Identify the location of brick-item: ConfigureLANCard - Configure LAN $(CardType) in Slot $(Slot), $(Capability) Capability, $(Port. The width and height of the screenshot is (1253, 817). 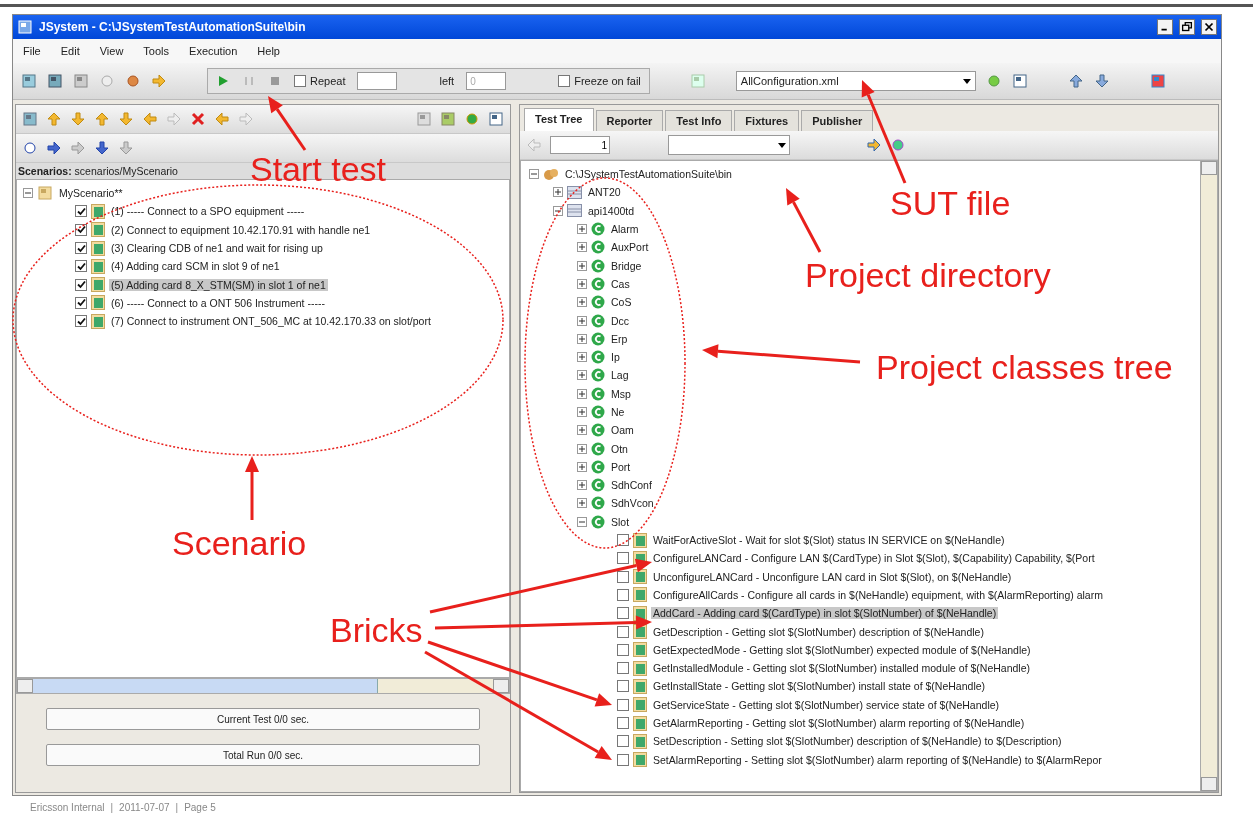
(874, 558).